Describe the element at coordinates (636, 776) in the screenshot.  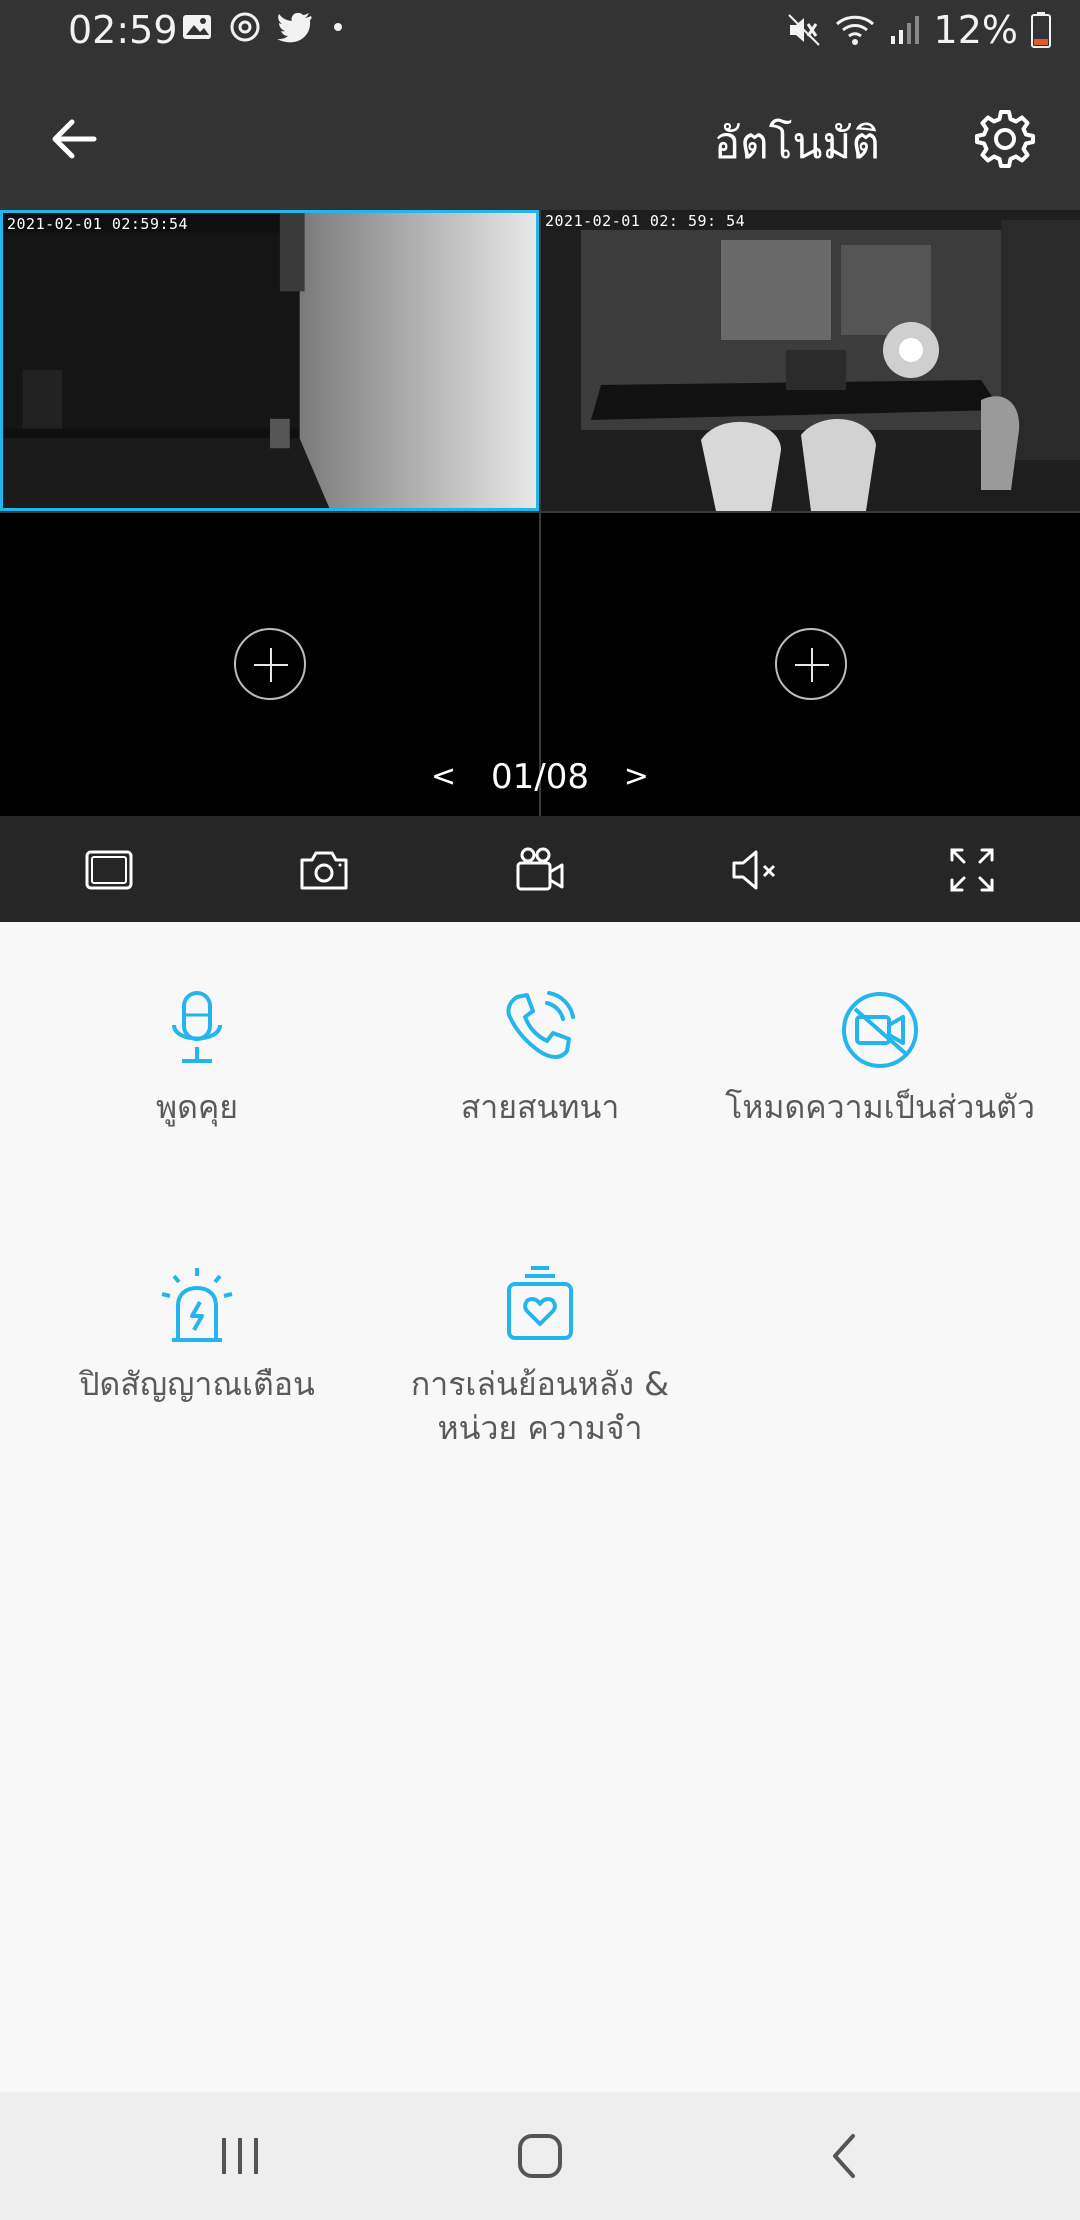
I see `next-page-button: >` at that location.